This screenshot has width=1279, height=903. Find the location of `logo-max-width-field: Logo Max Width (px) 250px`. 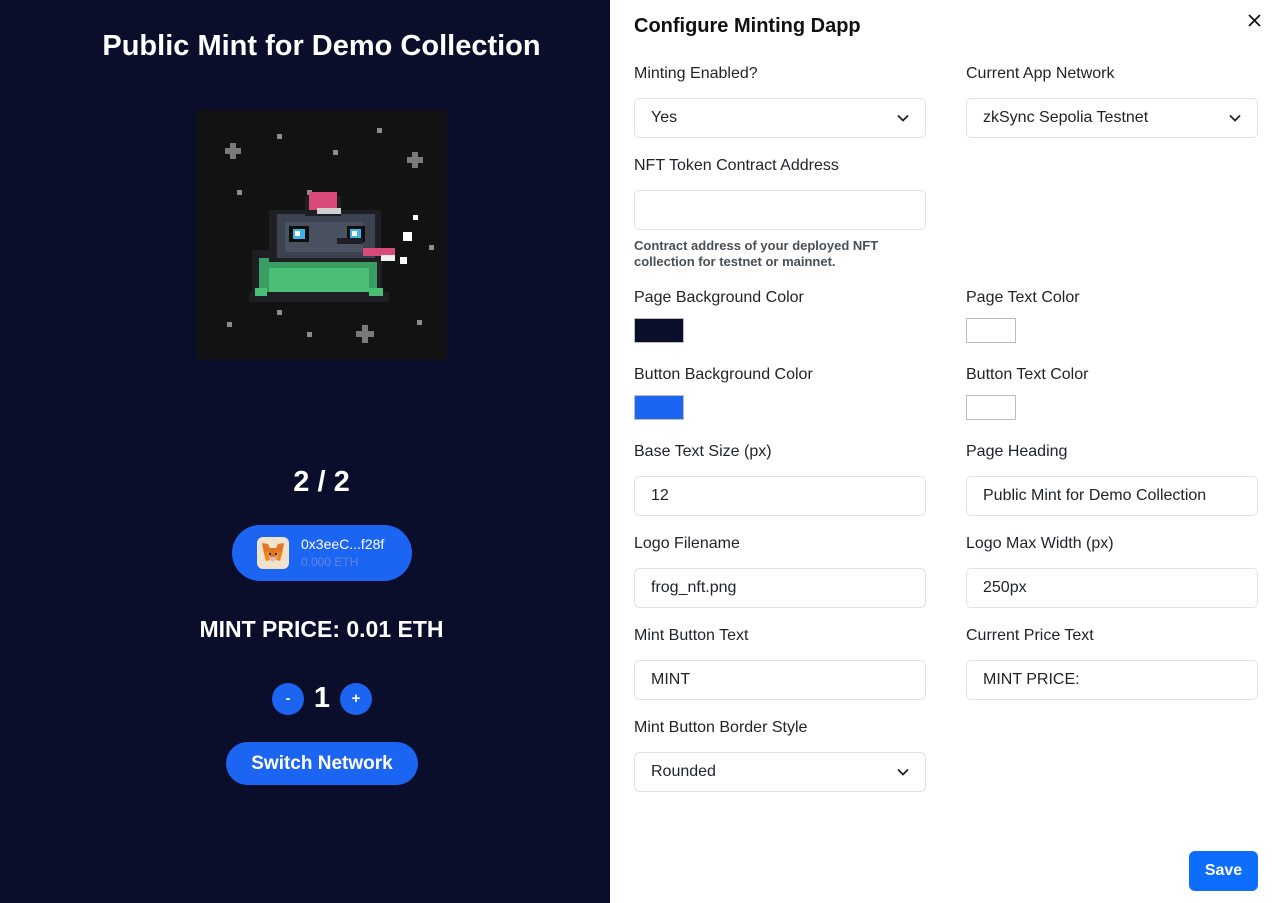

logo-max-width-field: Logo Max Width (px) 250px is located at coordinates (1112, 571).